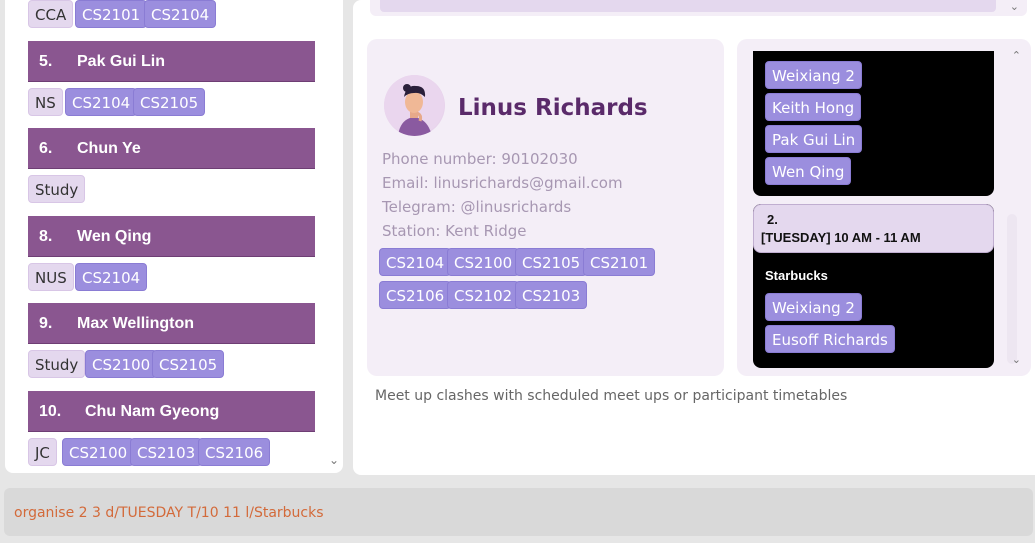 This screenshot has width=1035, height=543. I want to click on person-tag: NS, so click(45, 102).